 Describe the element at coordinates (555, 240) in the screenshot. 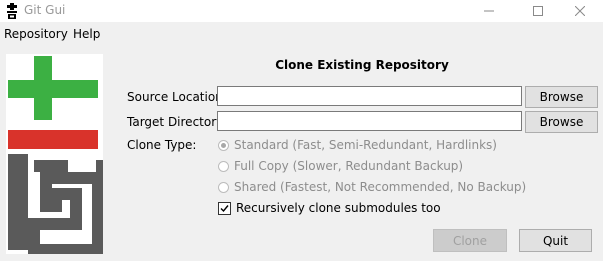

I see `quit-button: Quit` at that location.